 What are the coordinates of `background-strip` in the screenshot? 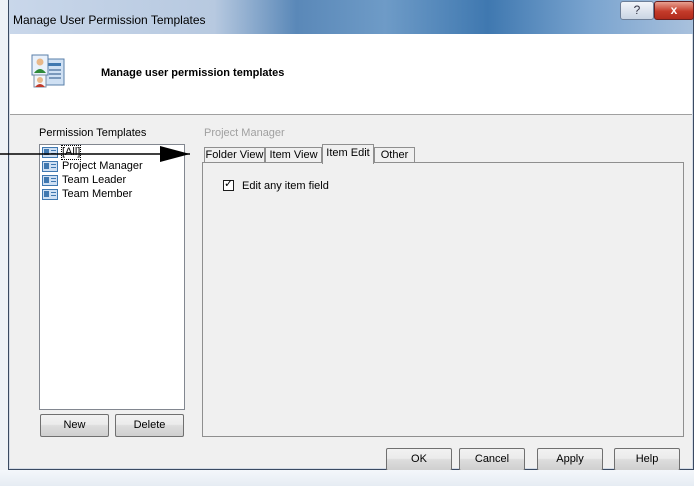 It's located at (4, 235).